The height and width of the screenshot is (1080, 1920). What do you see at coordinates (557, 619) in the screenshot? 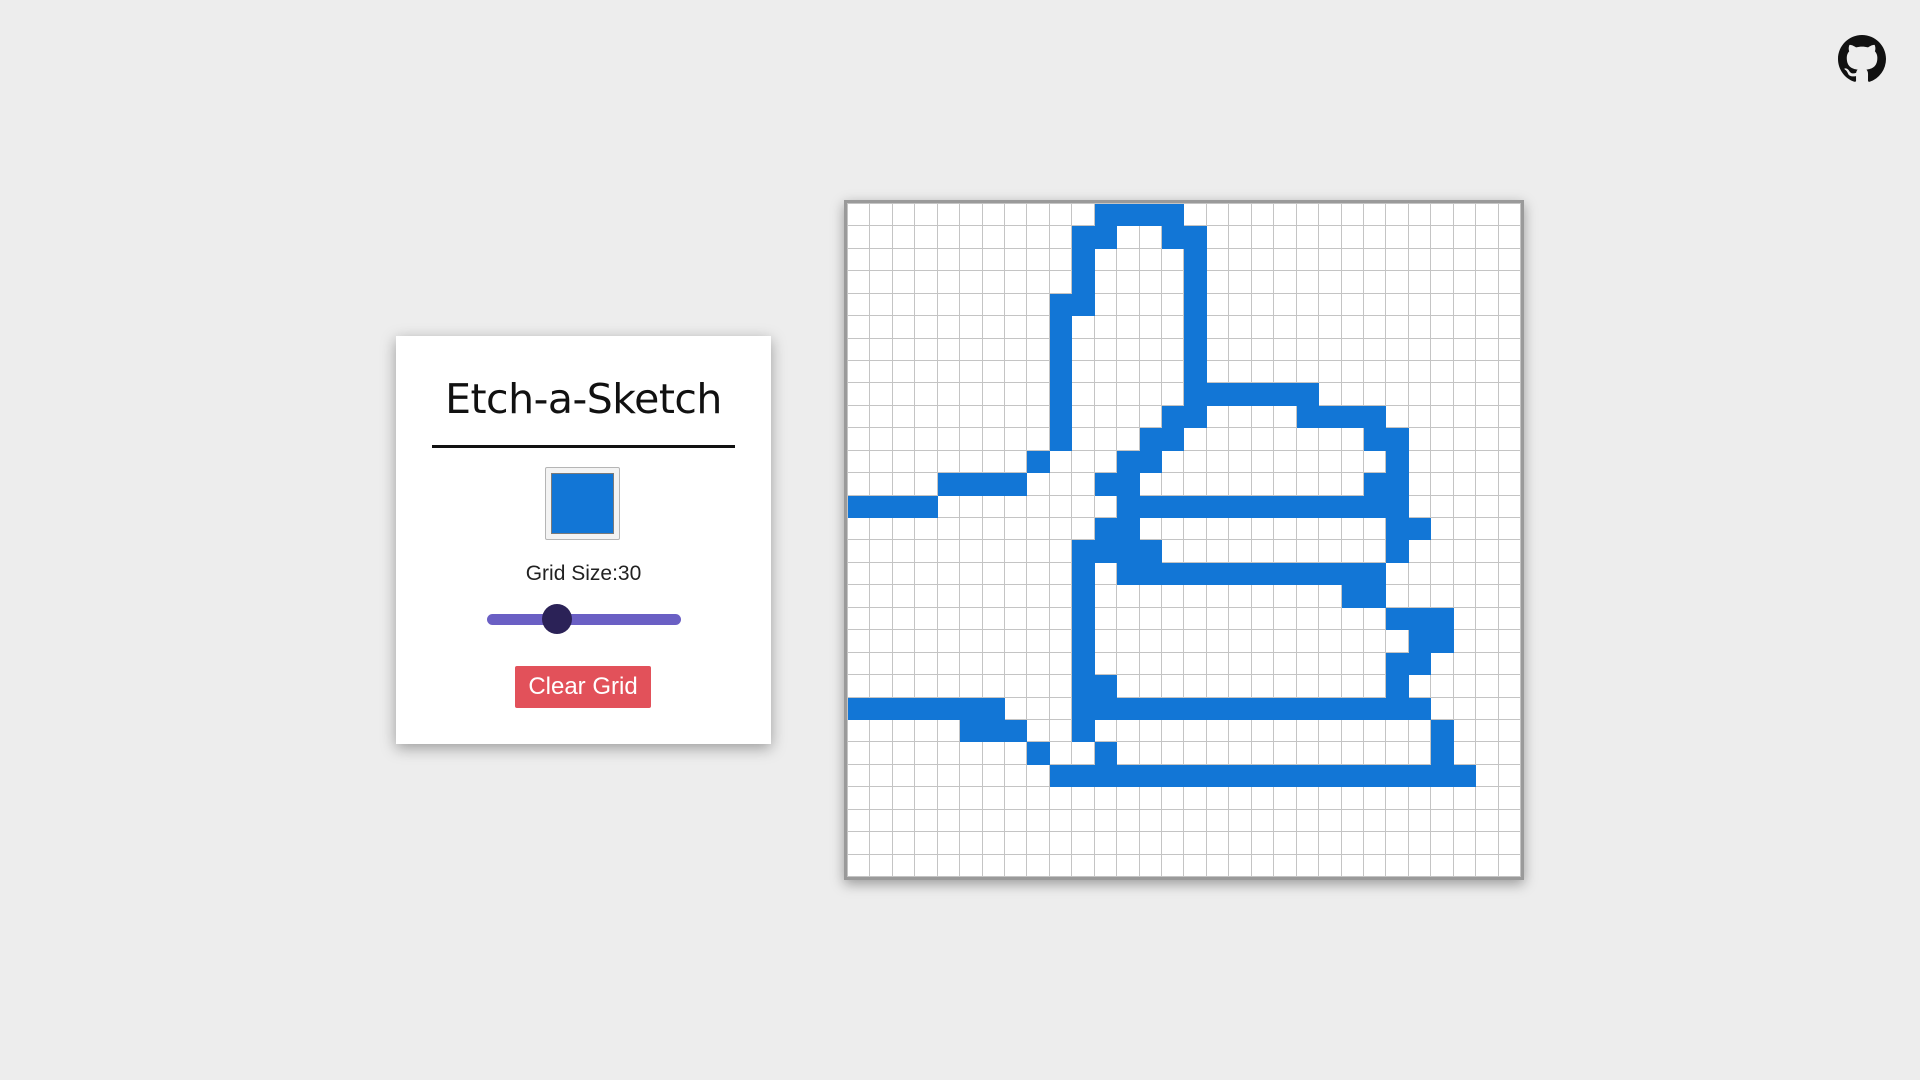
I see `slider-thumb` at bounding box center [557, 619].